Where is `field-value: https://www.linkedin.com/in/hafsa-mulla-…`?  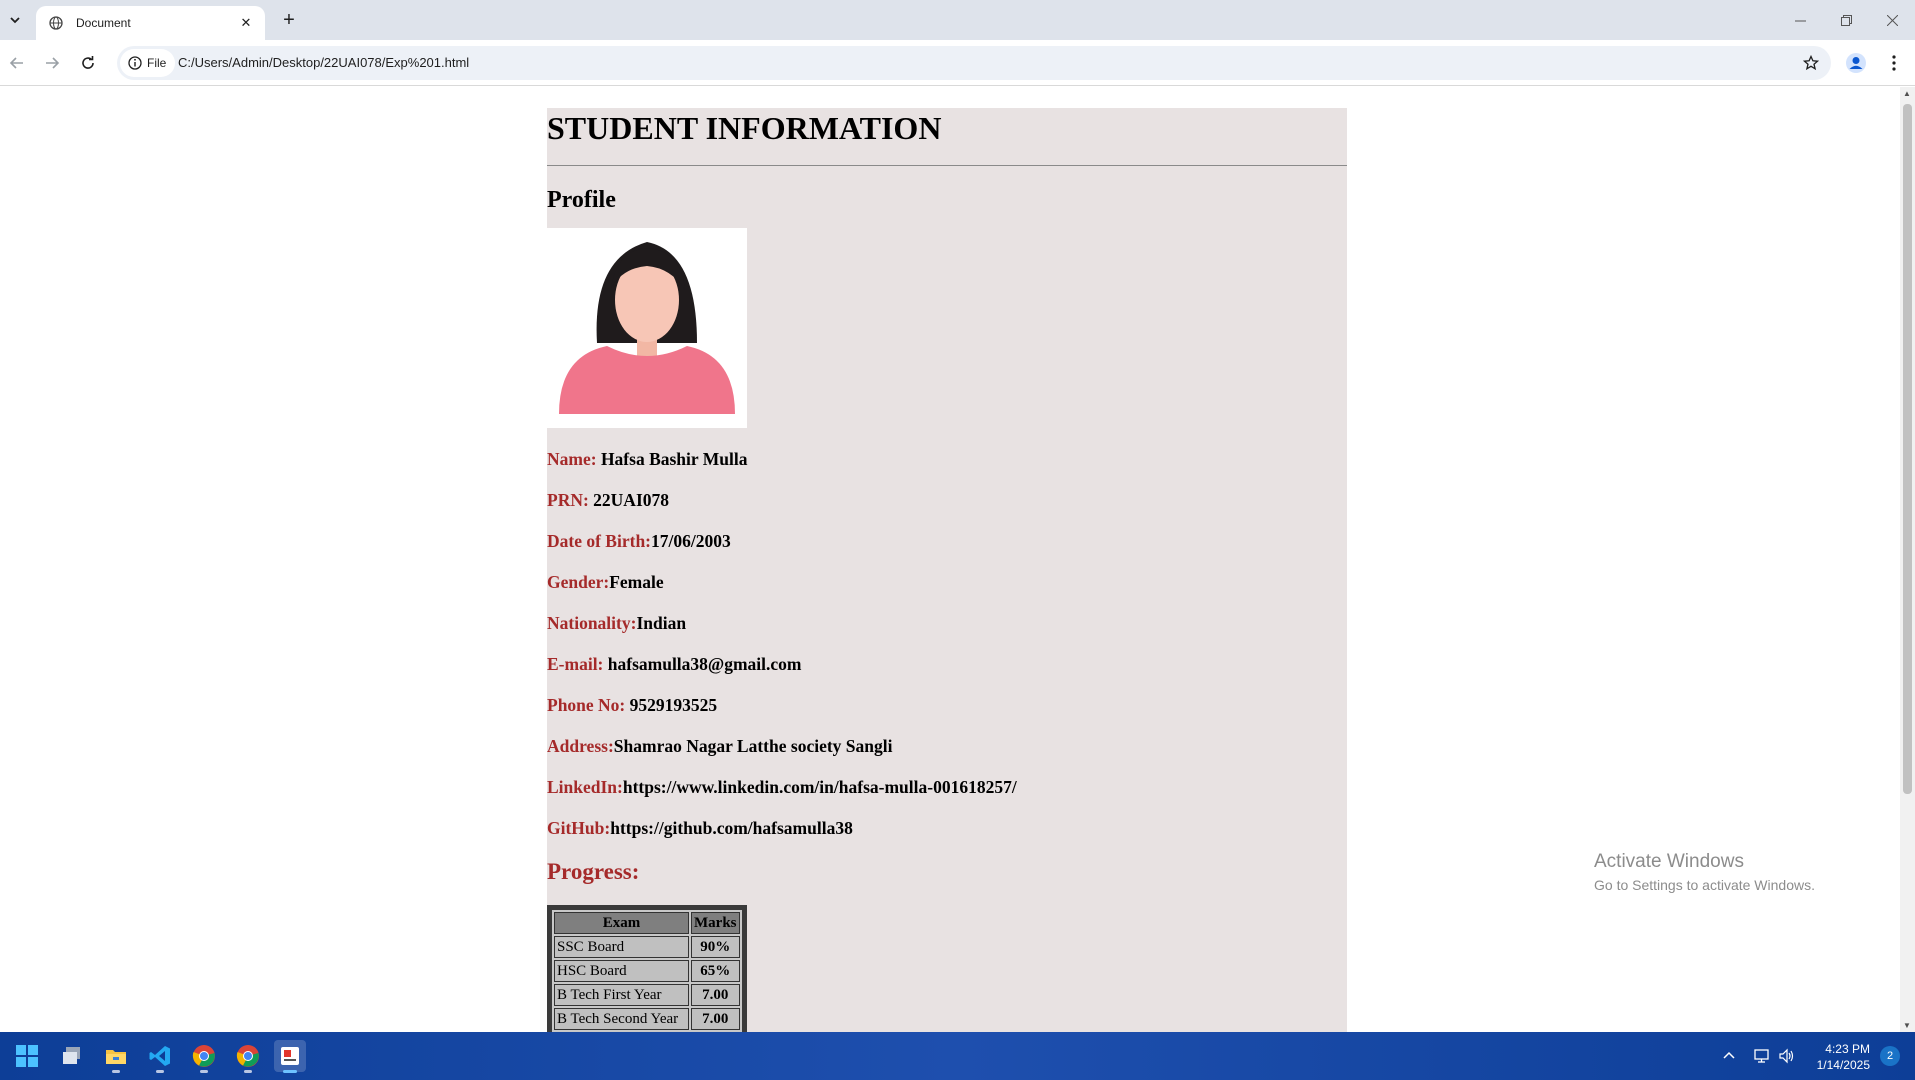
field-value: https://www.linkedin.com/in/hafsa-mulla-… is located at coordinates (819, 787).